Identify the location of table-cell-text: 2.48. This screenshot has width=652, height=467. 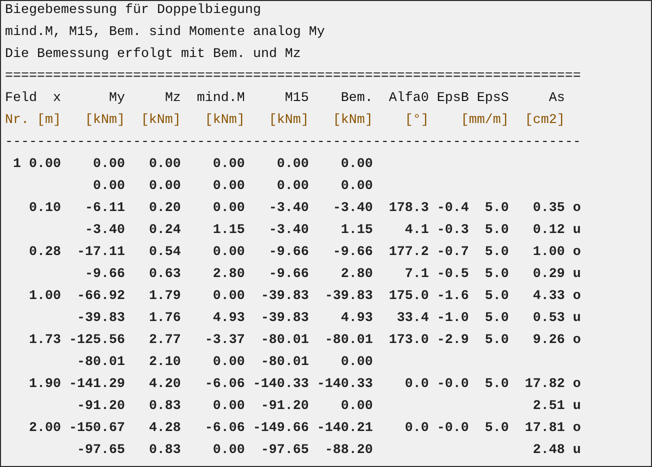
(548, 451).